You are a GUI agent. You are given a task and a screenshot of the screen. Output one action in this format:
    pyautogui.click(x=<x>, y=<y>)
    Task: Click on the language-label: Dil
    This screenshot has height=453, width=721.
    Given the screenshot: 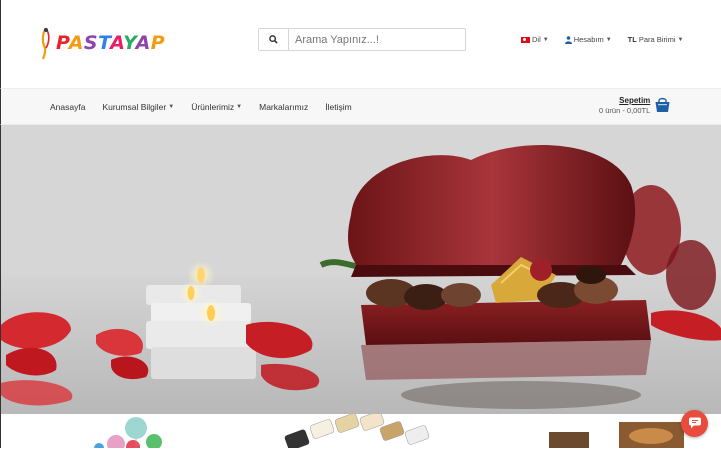 What is the action you would take?
    pyautogui.click(x=536, y=39)
    